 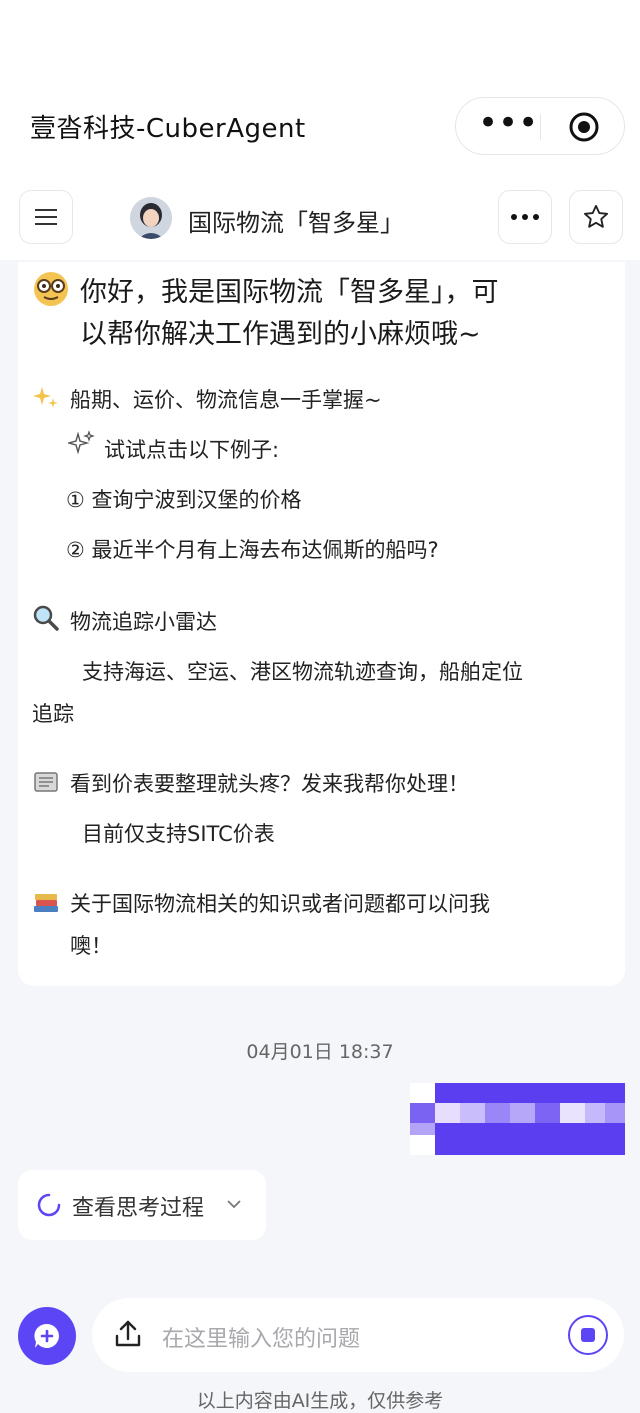 I want to click on magnifier-icon, so click(x=46, y=618).